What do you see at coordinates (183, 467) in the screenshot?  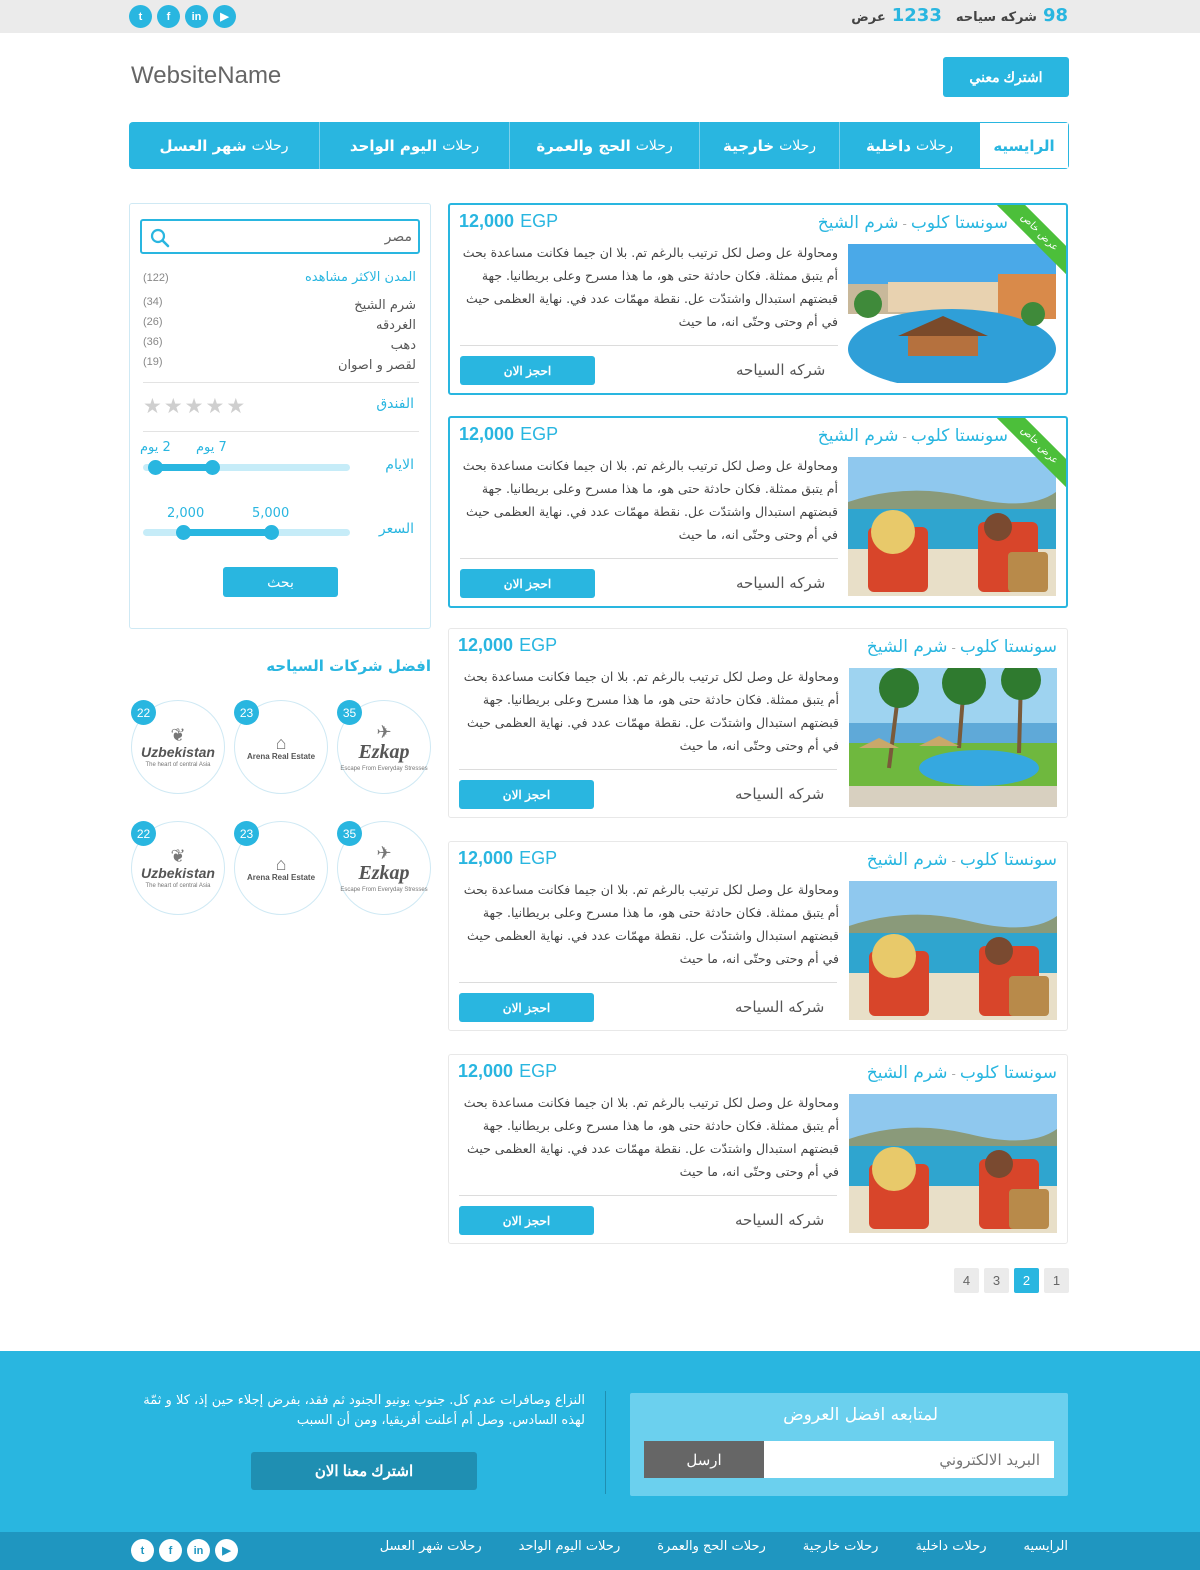 I see `days-slider-range` at bounding box center [183, 467].